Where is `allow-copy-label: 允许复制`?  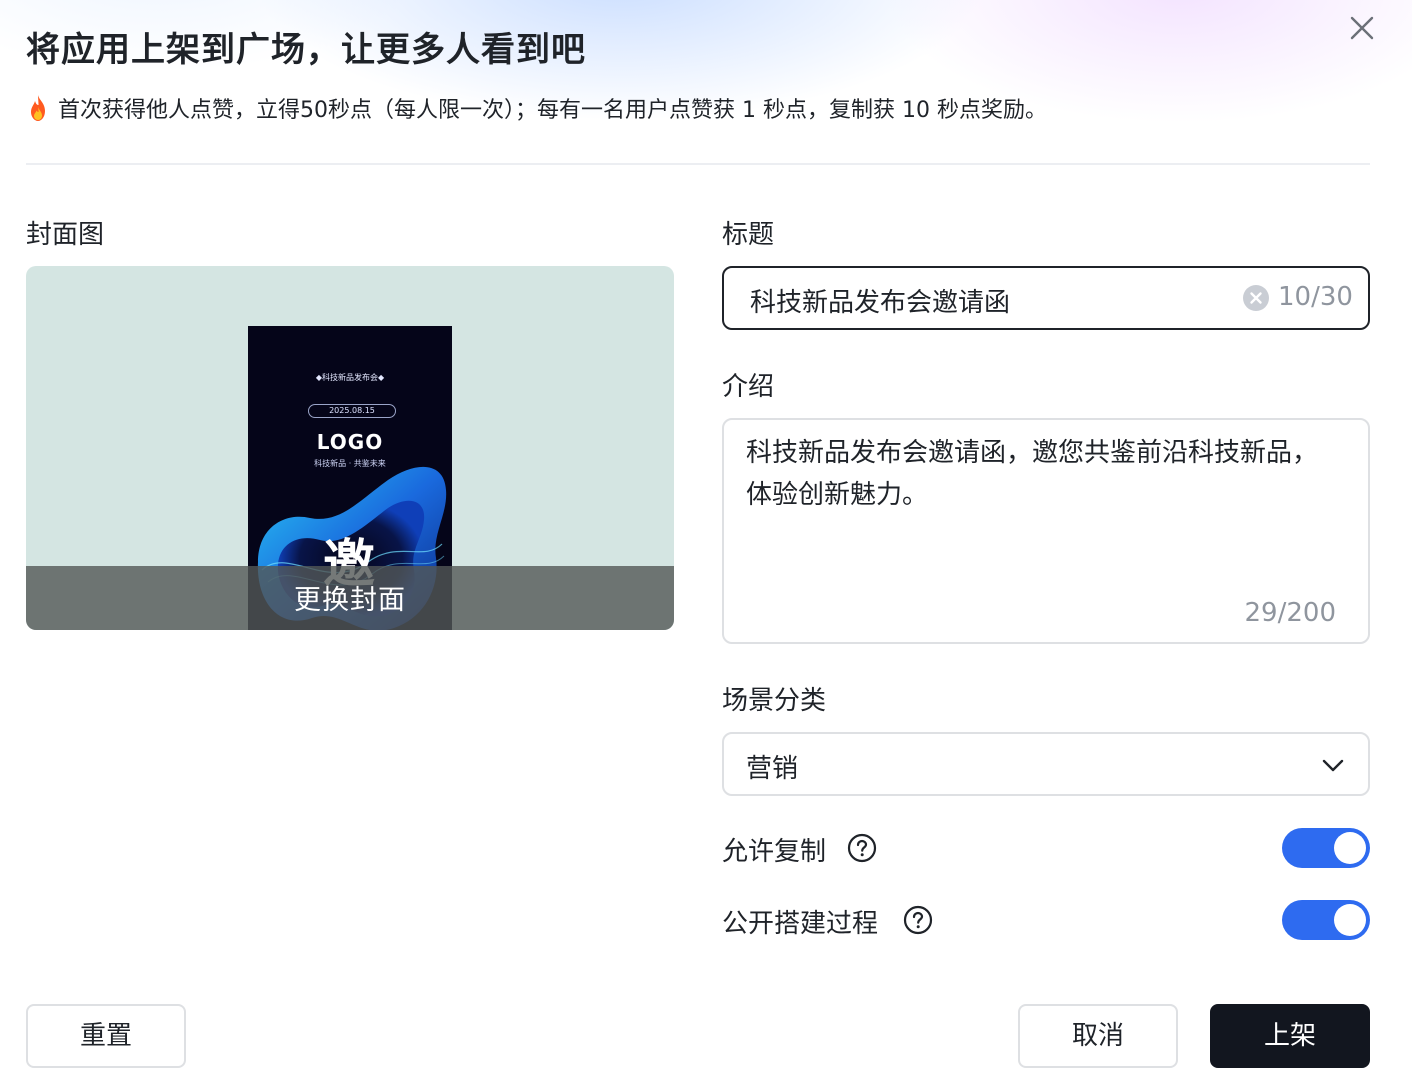
allow-copy-label: 允许复制 is located at coordinates (774, 852).